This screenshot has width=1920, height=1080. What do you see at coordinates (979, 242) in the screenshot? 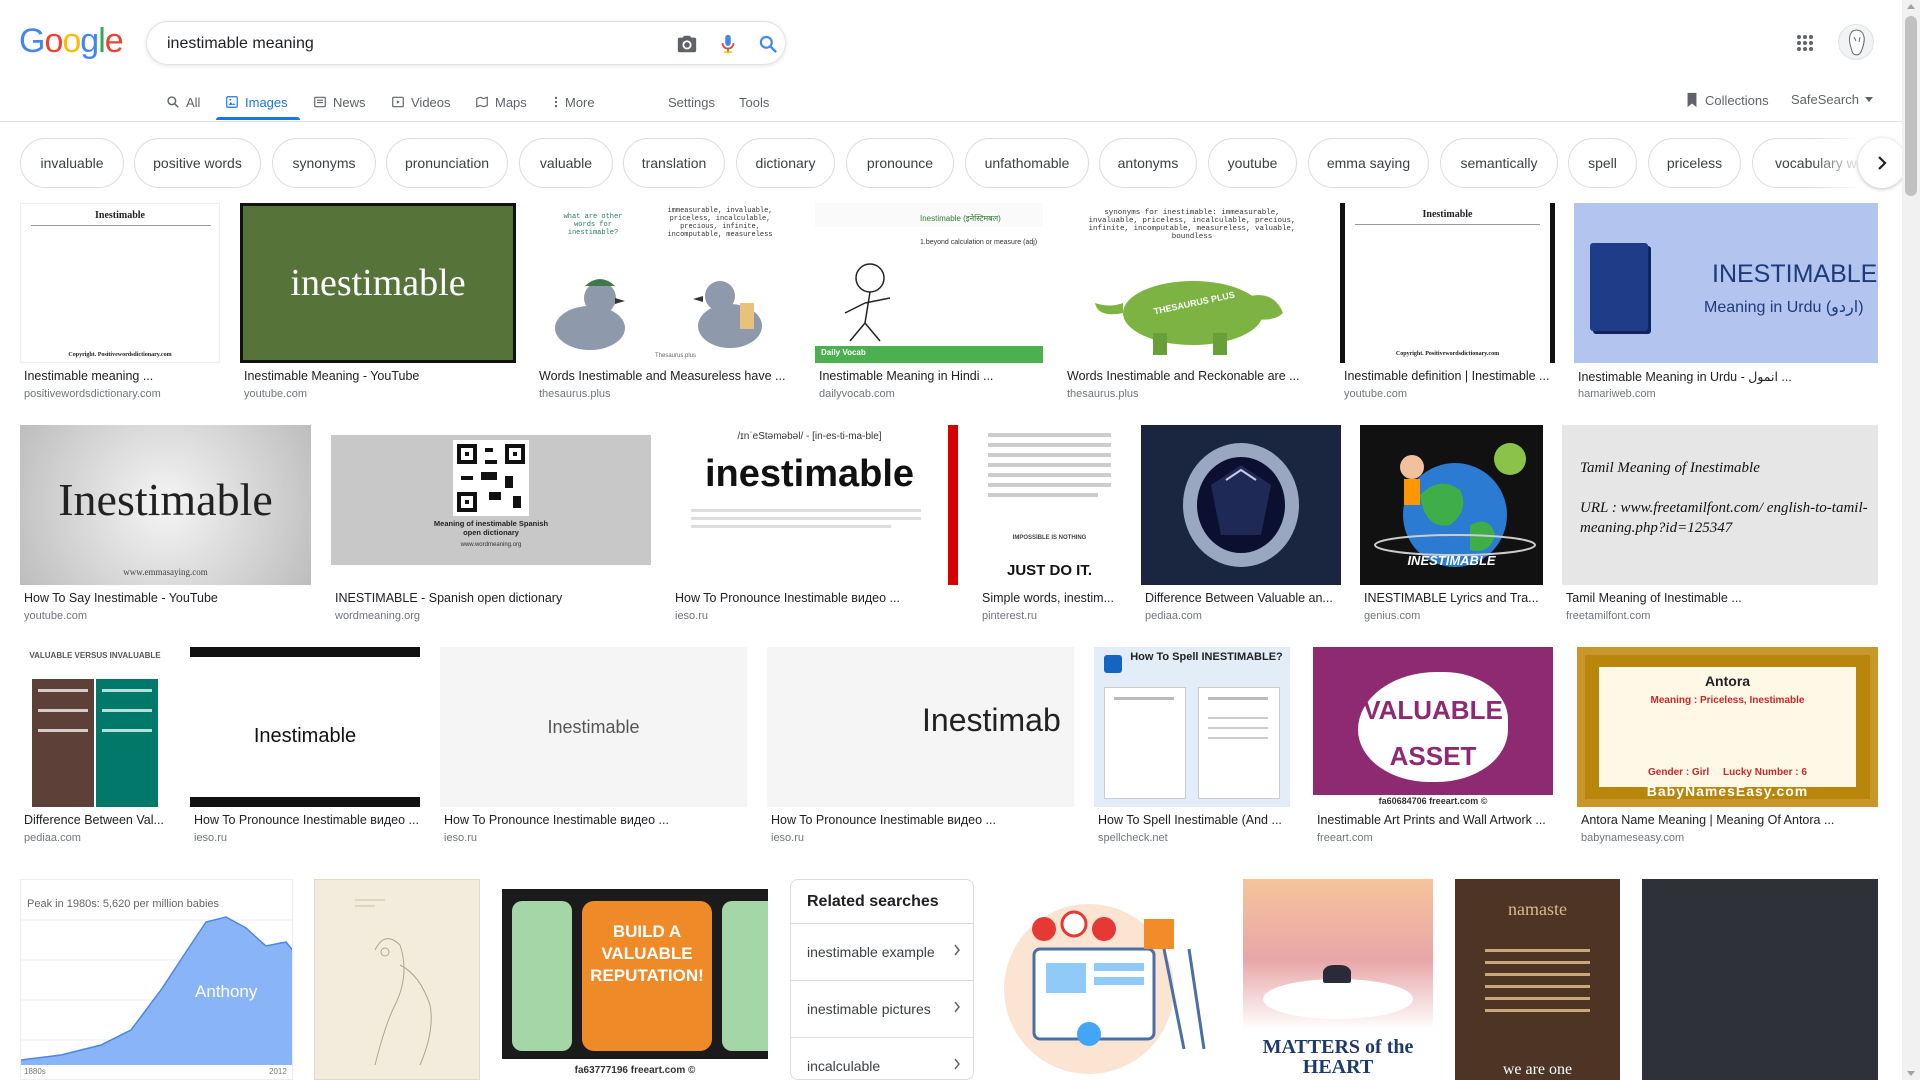
I see `thumb-text: 1.beyond calculation or measure (adj)` at bounding box center [979, 242].